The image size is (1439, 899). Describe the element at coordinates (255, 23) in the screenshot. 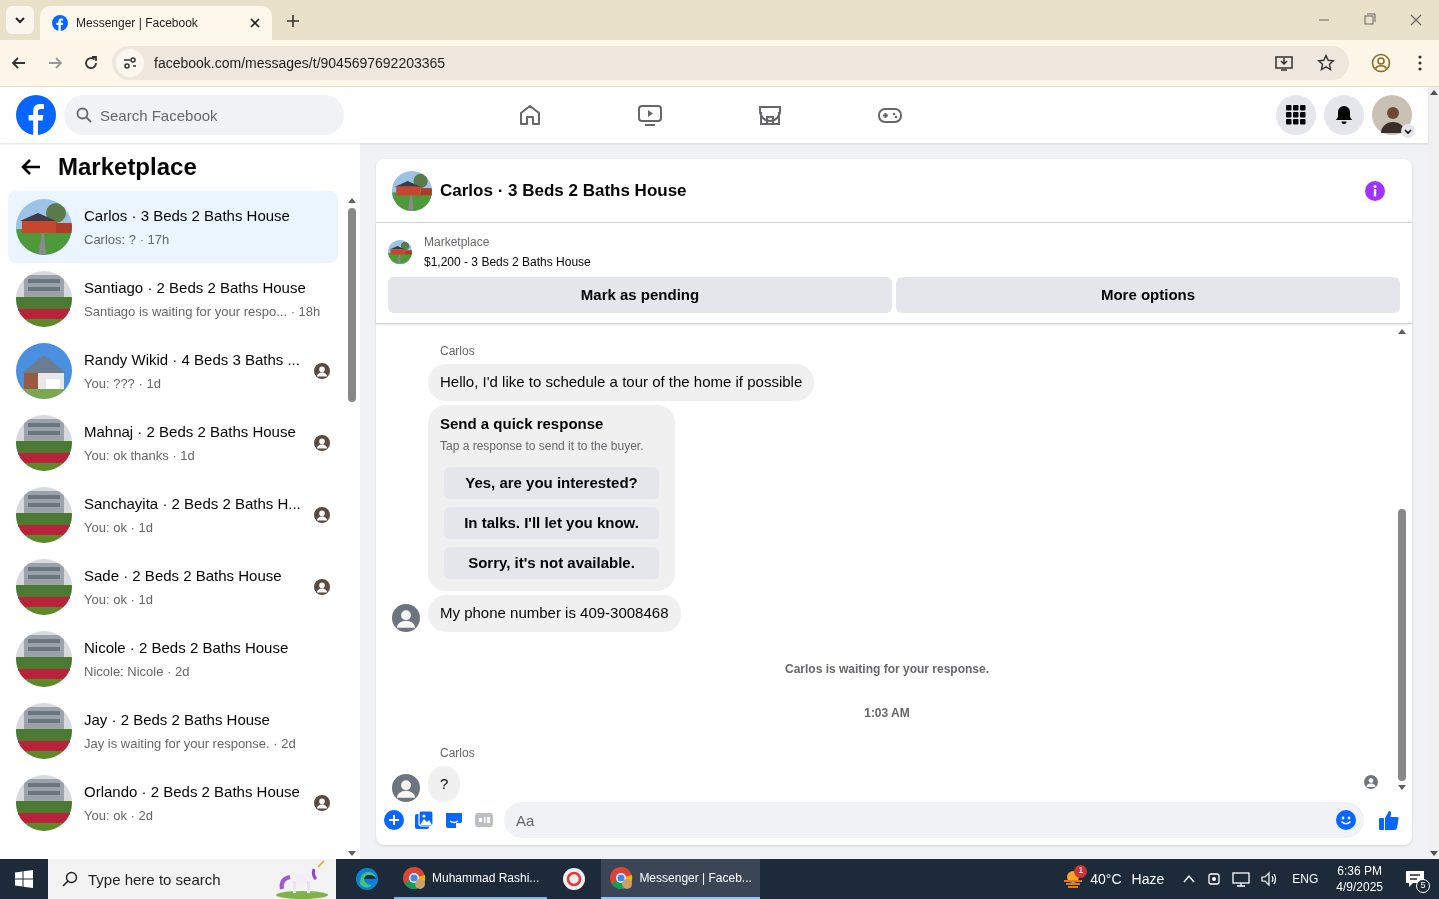

I see `close-icon` at that location.